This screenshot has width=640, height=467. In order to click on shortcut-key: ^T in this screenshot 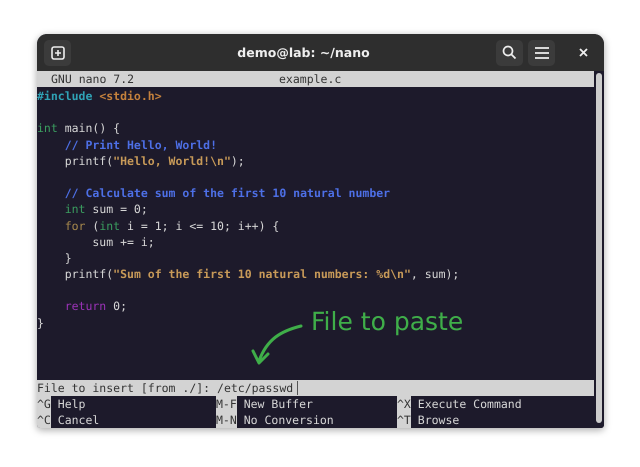, I will do `click(404, 420)`.